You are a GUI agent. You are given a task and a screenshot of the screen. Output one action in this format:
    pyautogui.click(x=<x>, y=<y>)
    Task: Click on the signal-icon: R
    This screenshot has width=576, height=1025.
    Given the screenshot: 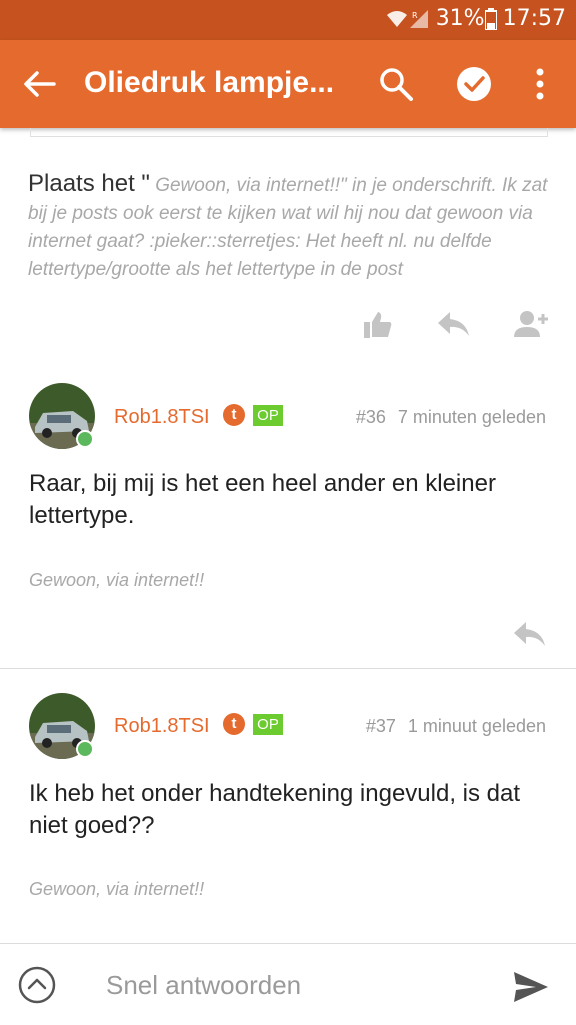 What is the action you would take?
    pyautogui.click(x=418, y=18)
    